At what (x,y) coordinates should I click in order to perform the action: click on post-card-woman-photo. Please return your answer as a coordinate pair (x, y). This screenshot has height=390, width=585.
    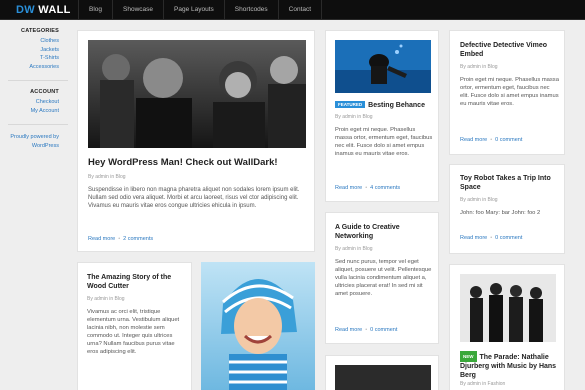
    Looking at the image, I should click on (258, 326).